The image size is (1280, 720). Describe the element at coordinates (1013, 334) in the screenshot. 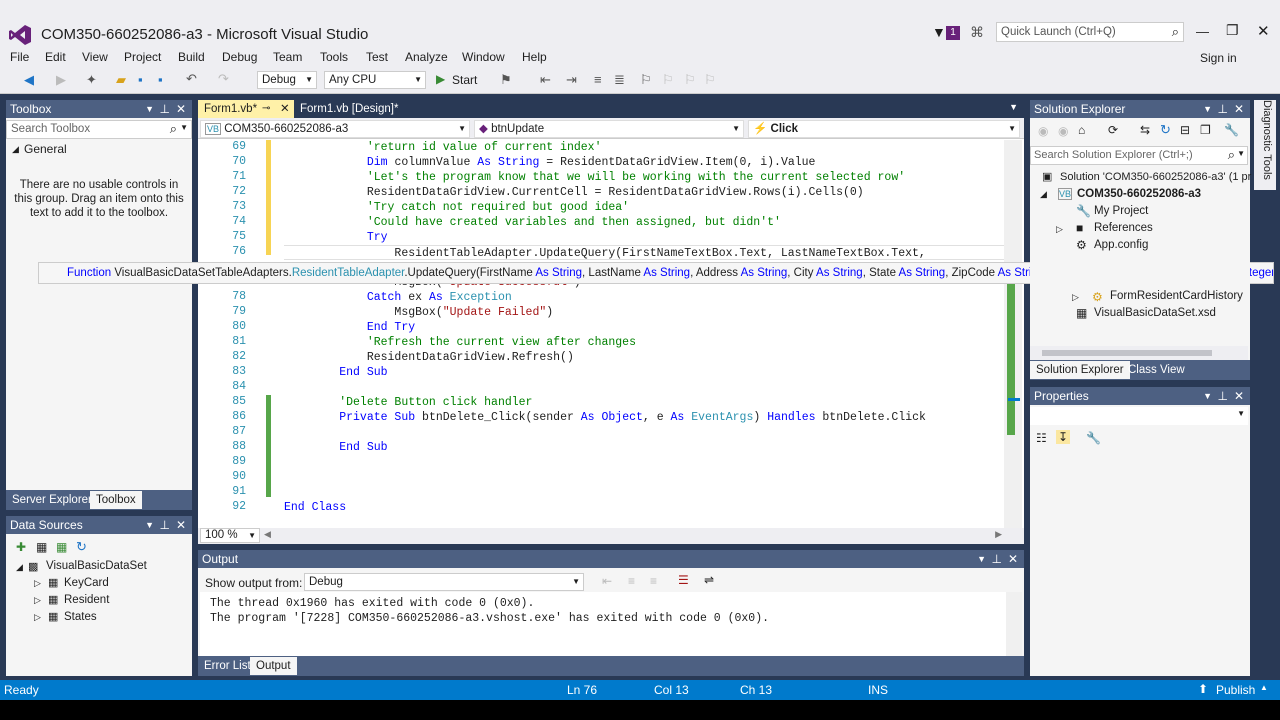

I see `editor-vertical-scrollbar` at that location.